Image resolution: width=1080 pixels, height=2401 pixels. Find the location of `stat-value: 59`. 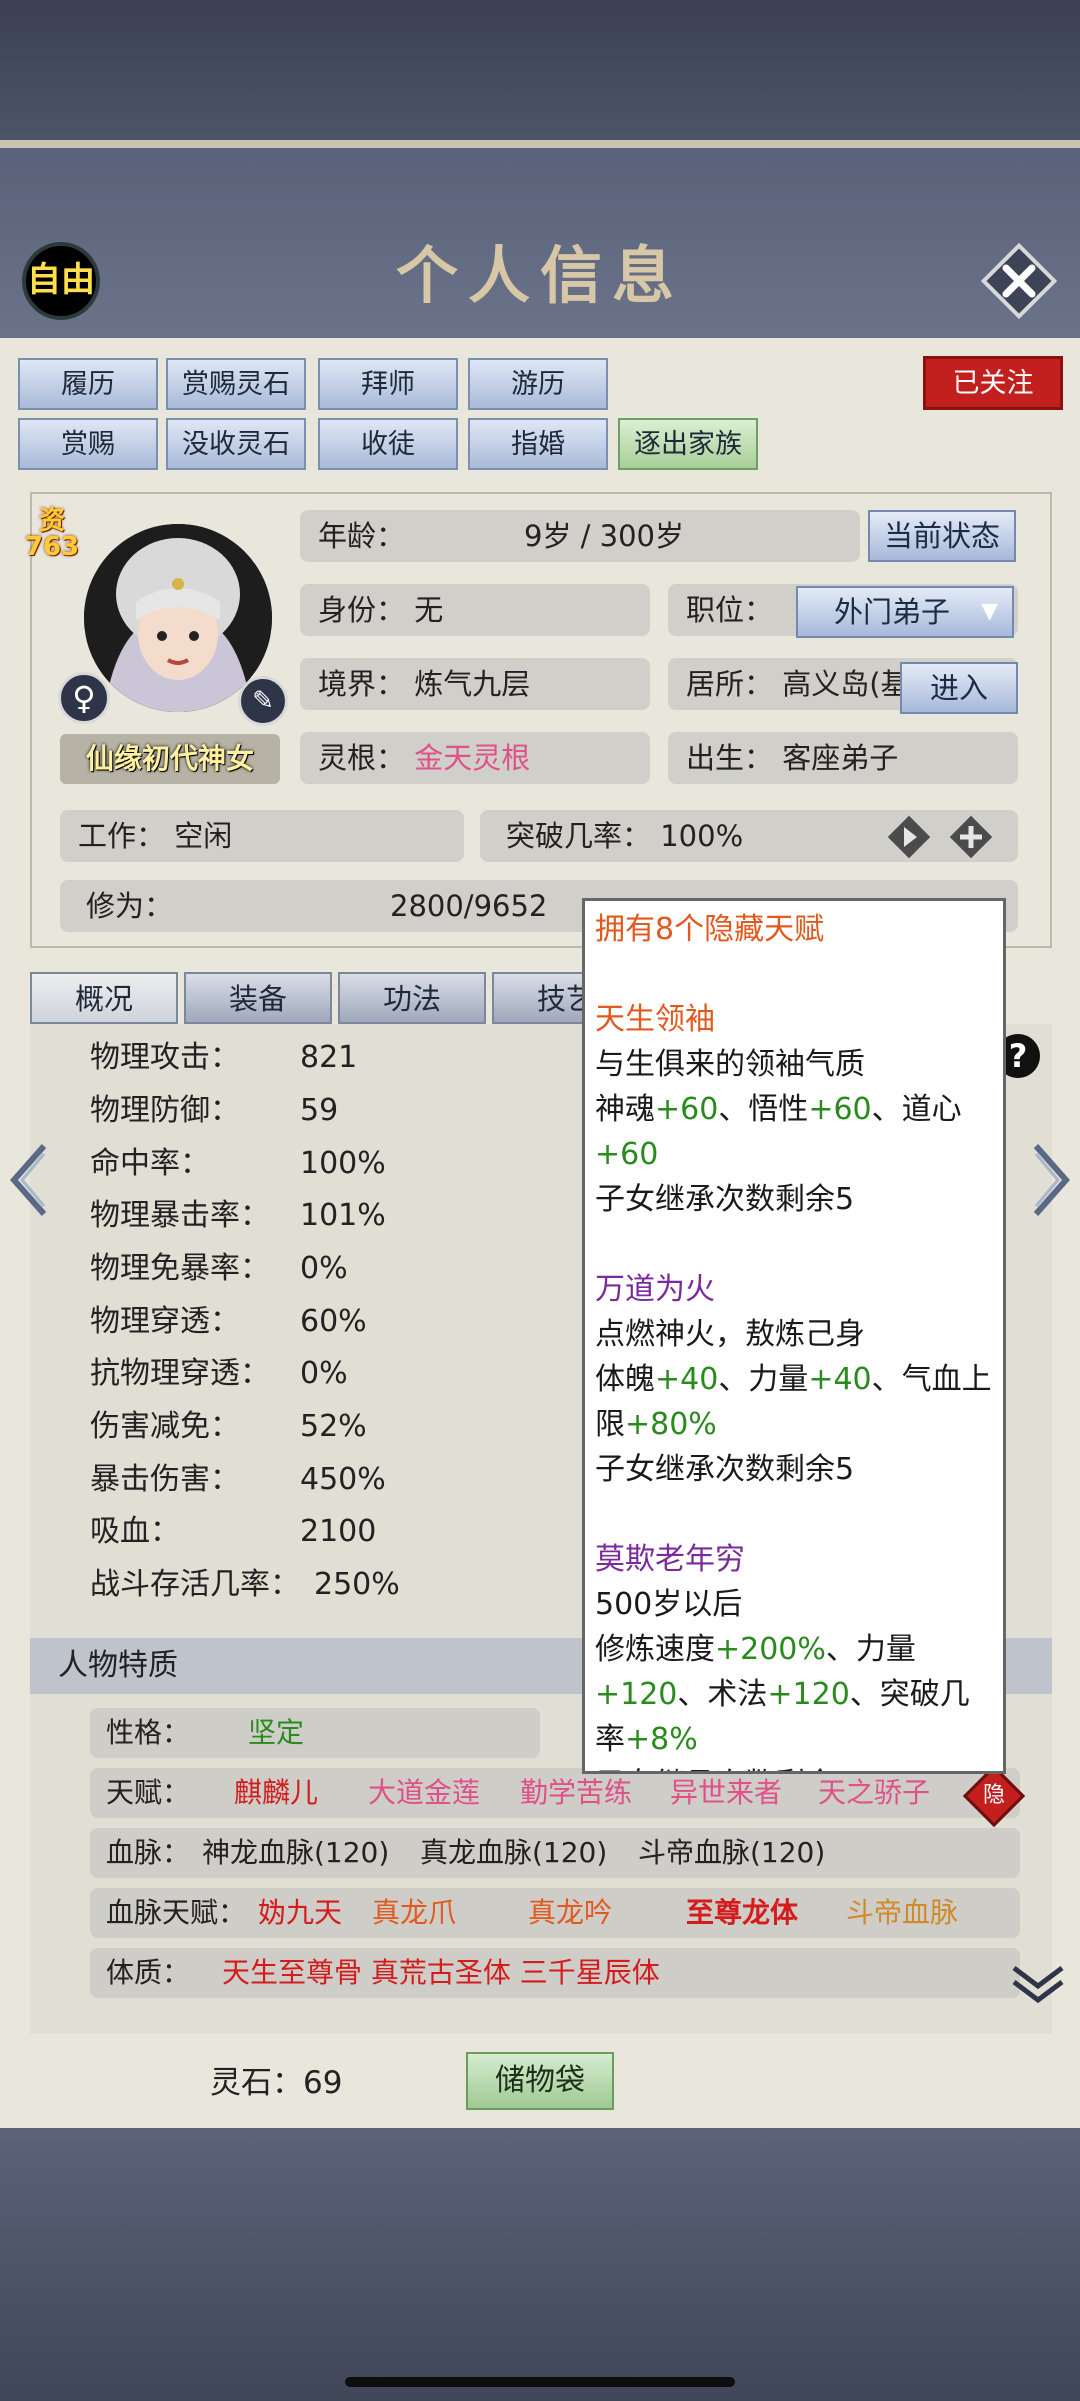

stat-value: 59 is located at coordinates (319, 1110).